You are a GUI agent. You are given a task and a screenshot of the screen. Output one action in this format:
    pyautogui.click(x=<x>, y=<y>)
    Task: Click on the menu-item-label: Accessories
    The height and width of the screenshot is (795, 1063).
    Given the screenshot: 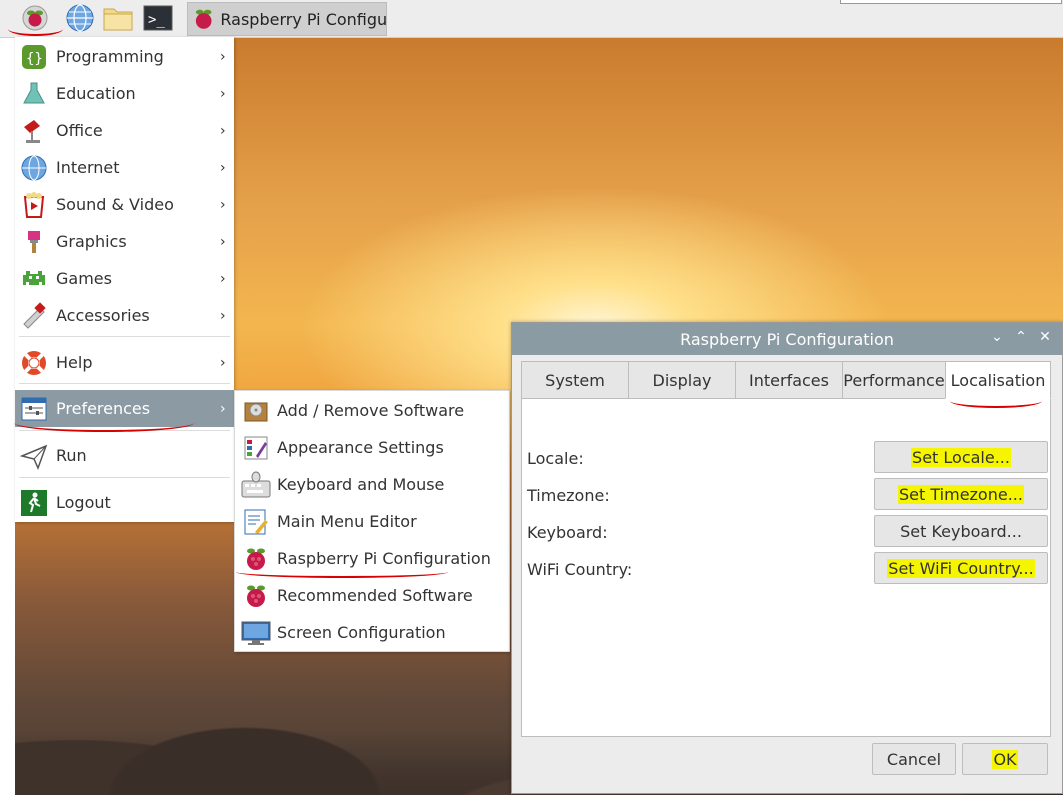 What is the action you would take?
    pyautogui.click(x=103, y=315)
    